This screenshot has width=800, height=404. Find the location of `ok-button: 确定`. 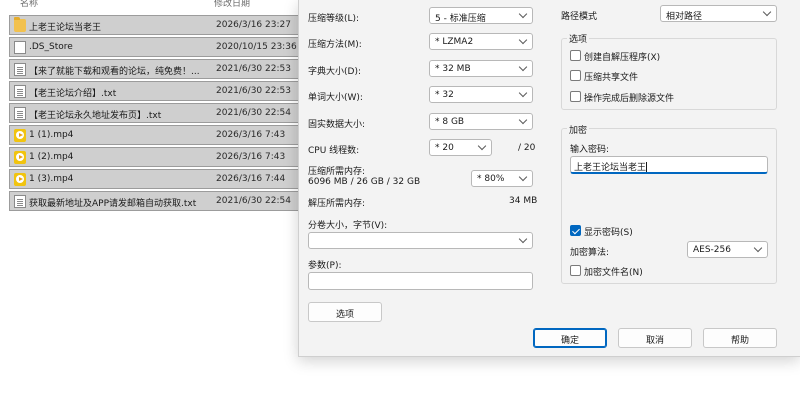

ok-button: 确定 is located at coordinates (570, 338).